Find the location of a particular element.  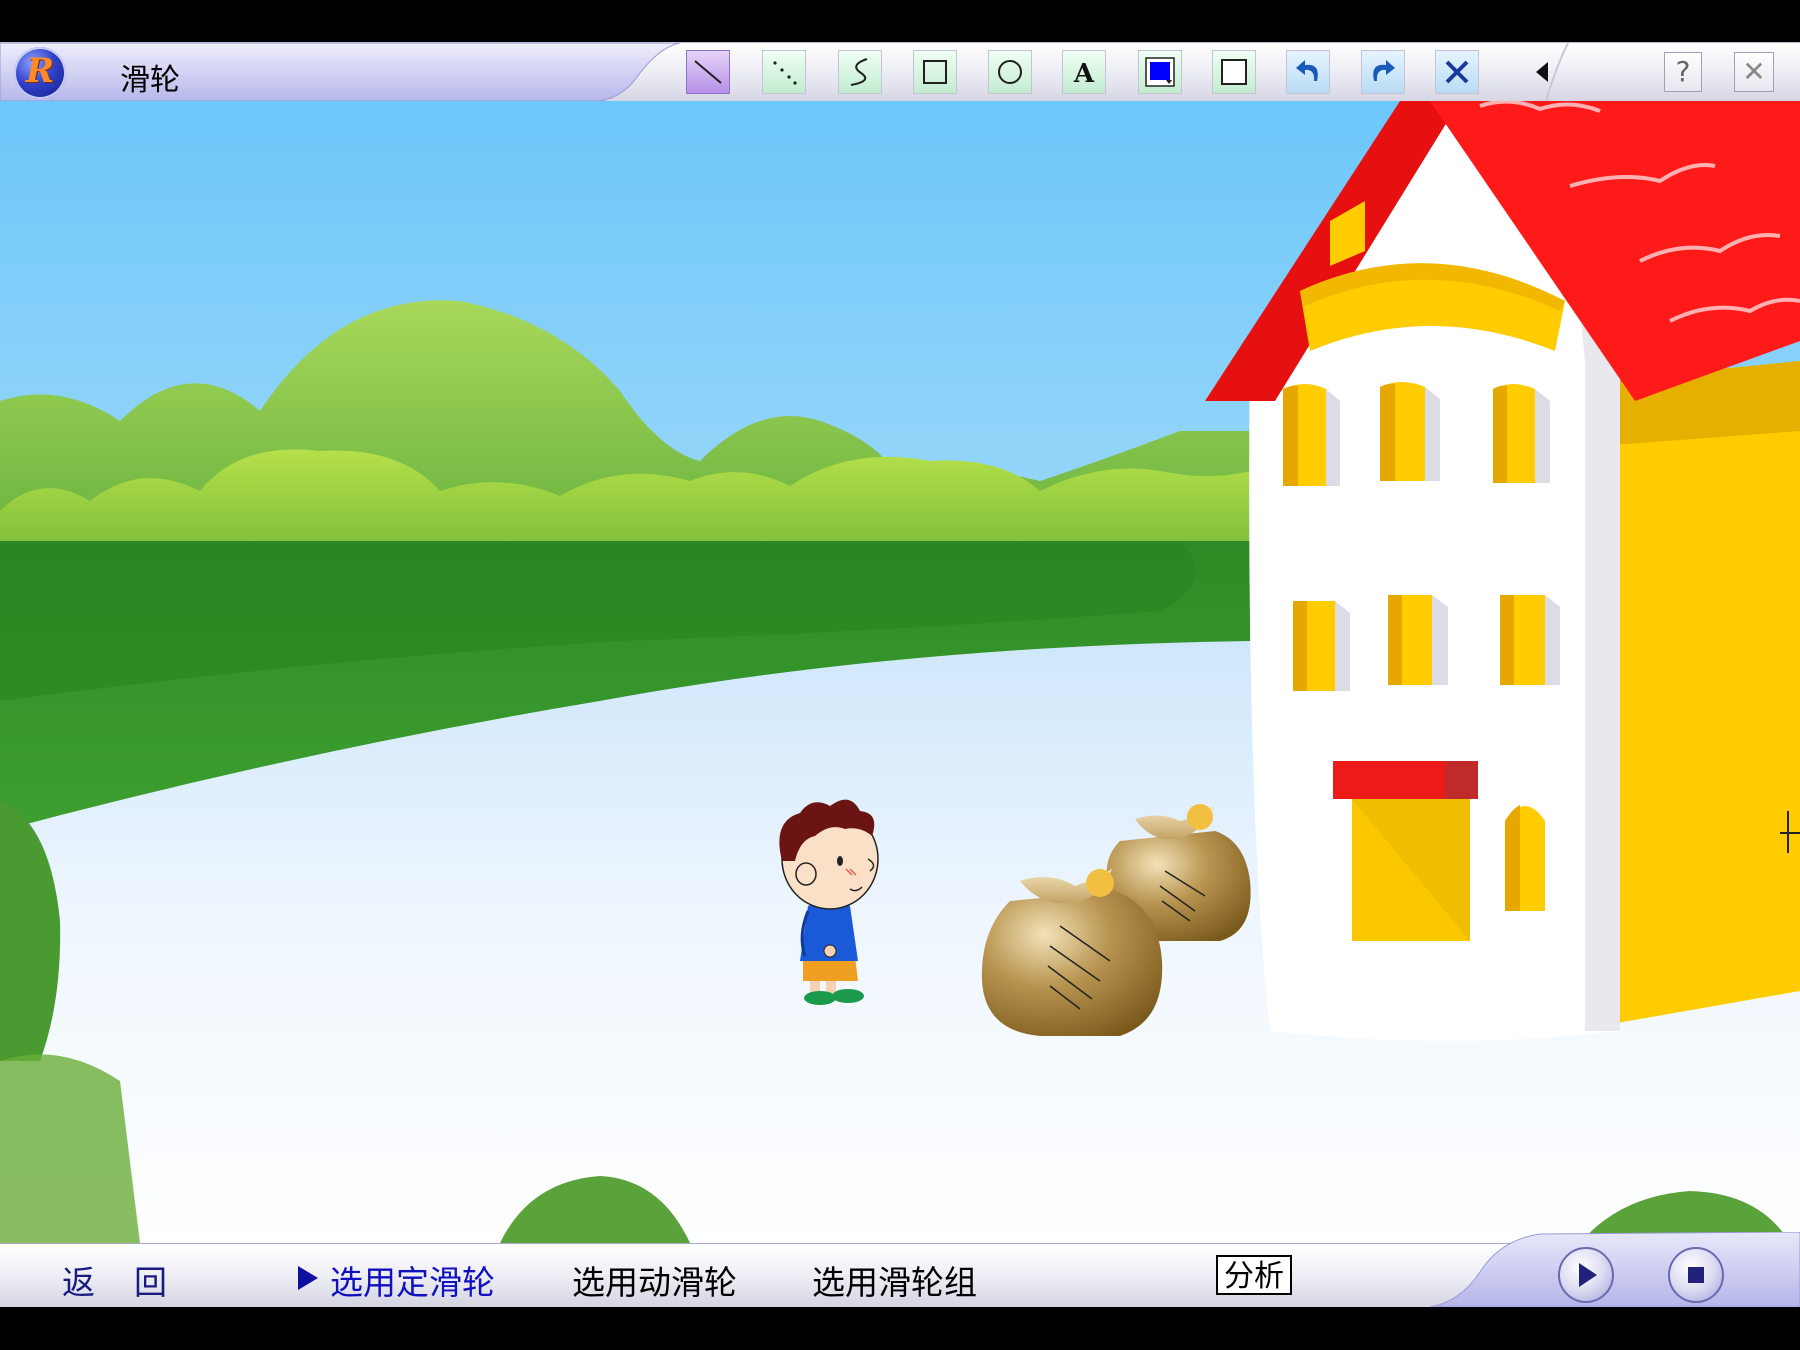

redo-button is located at coordinates (1383, 72).